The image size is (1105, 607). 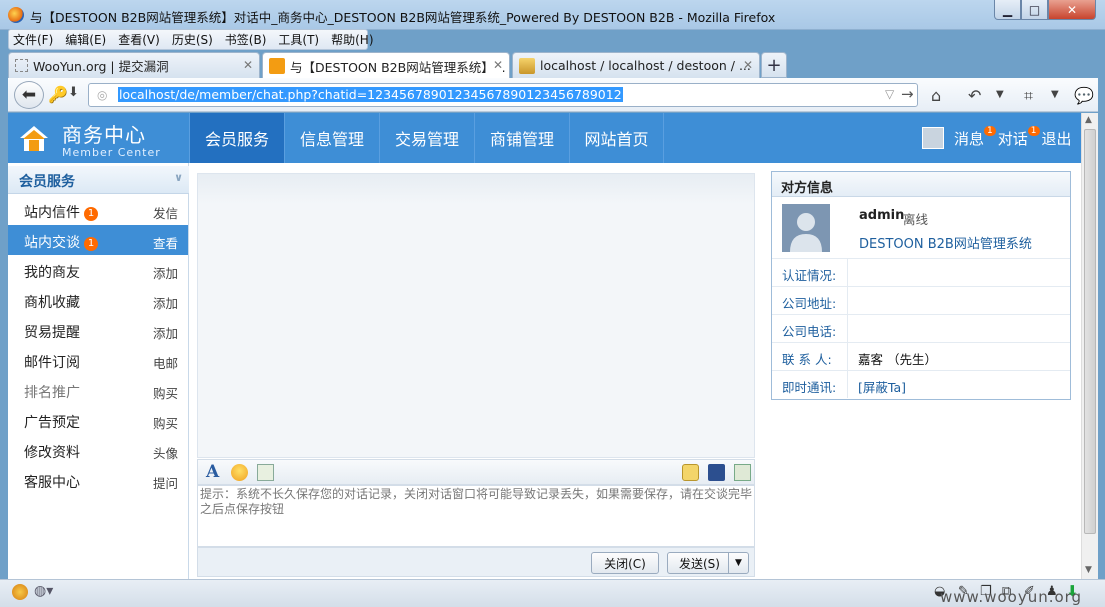 I want to click on scroll-thumb, so click(x=1090, y=331).